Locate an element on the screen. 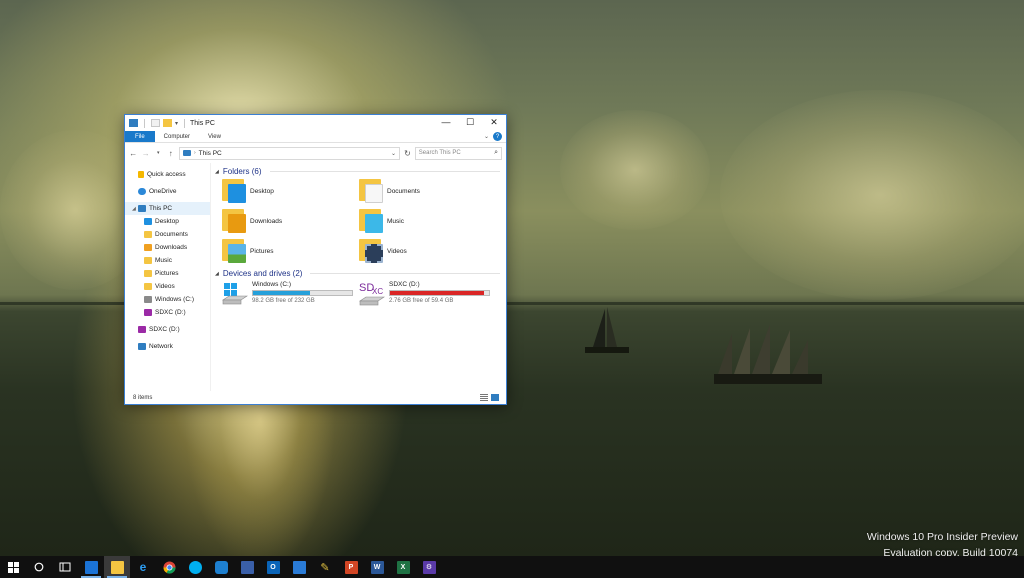 Image resolution: width=1024 pixels, height=578 pixels. details-view-icon is located at coordinates (484, 397).